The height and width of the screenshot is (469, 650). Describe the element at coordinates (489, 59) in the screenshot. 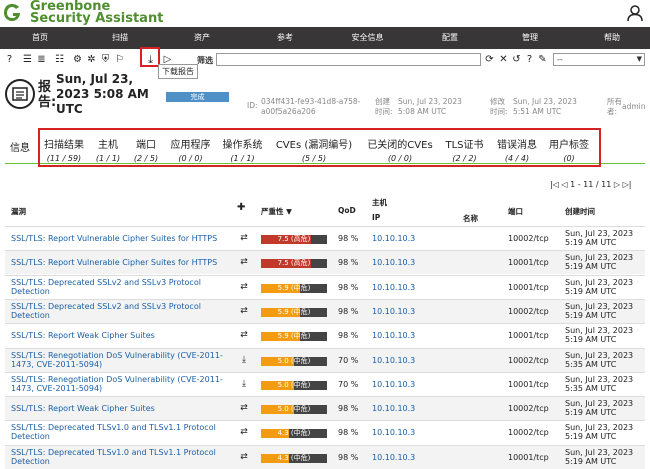

I see `refresh-icon: ⟳` at that location.